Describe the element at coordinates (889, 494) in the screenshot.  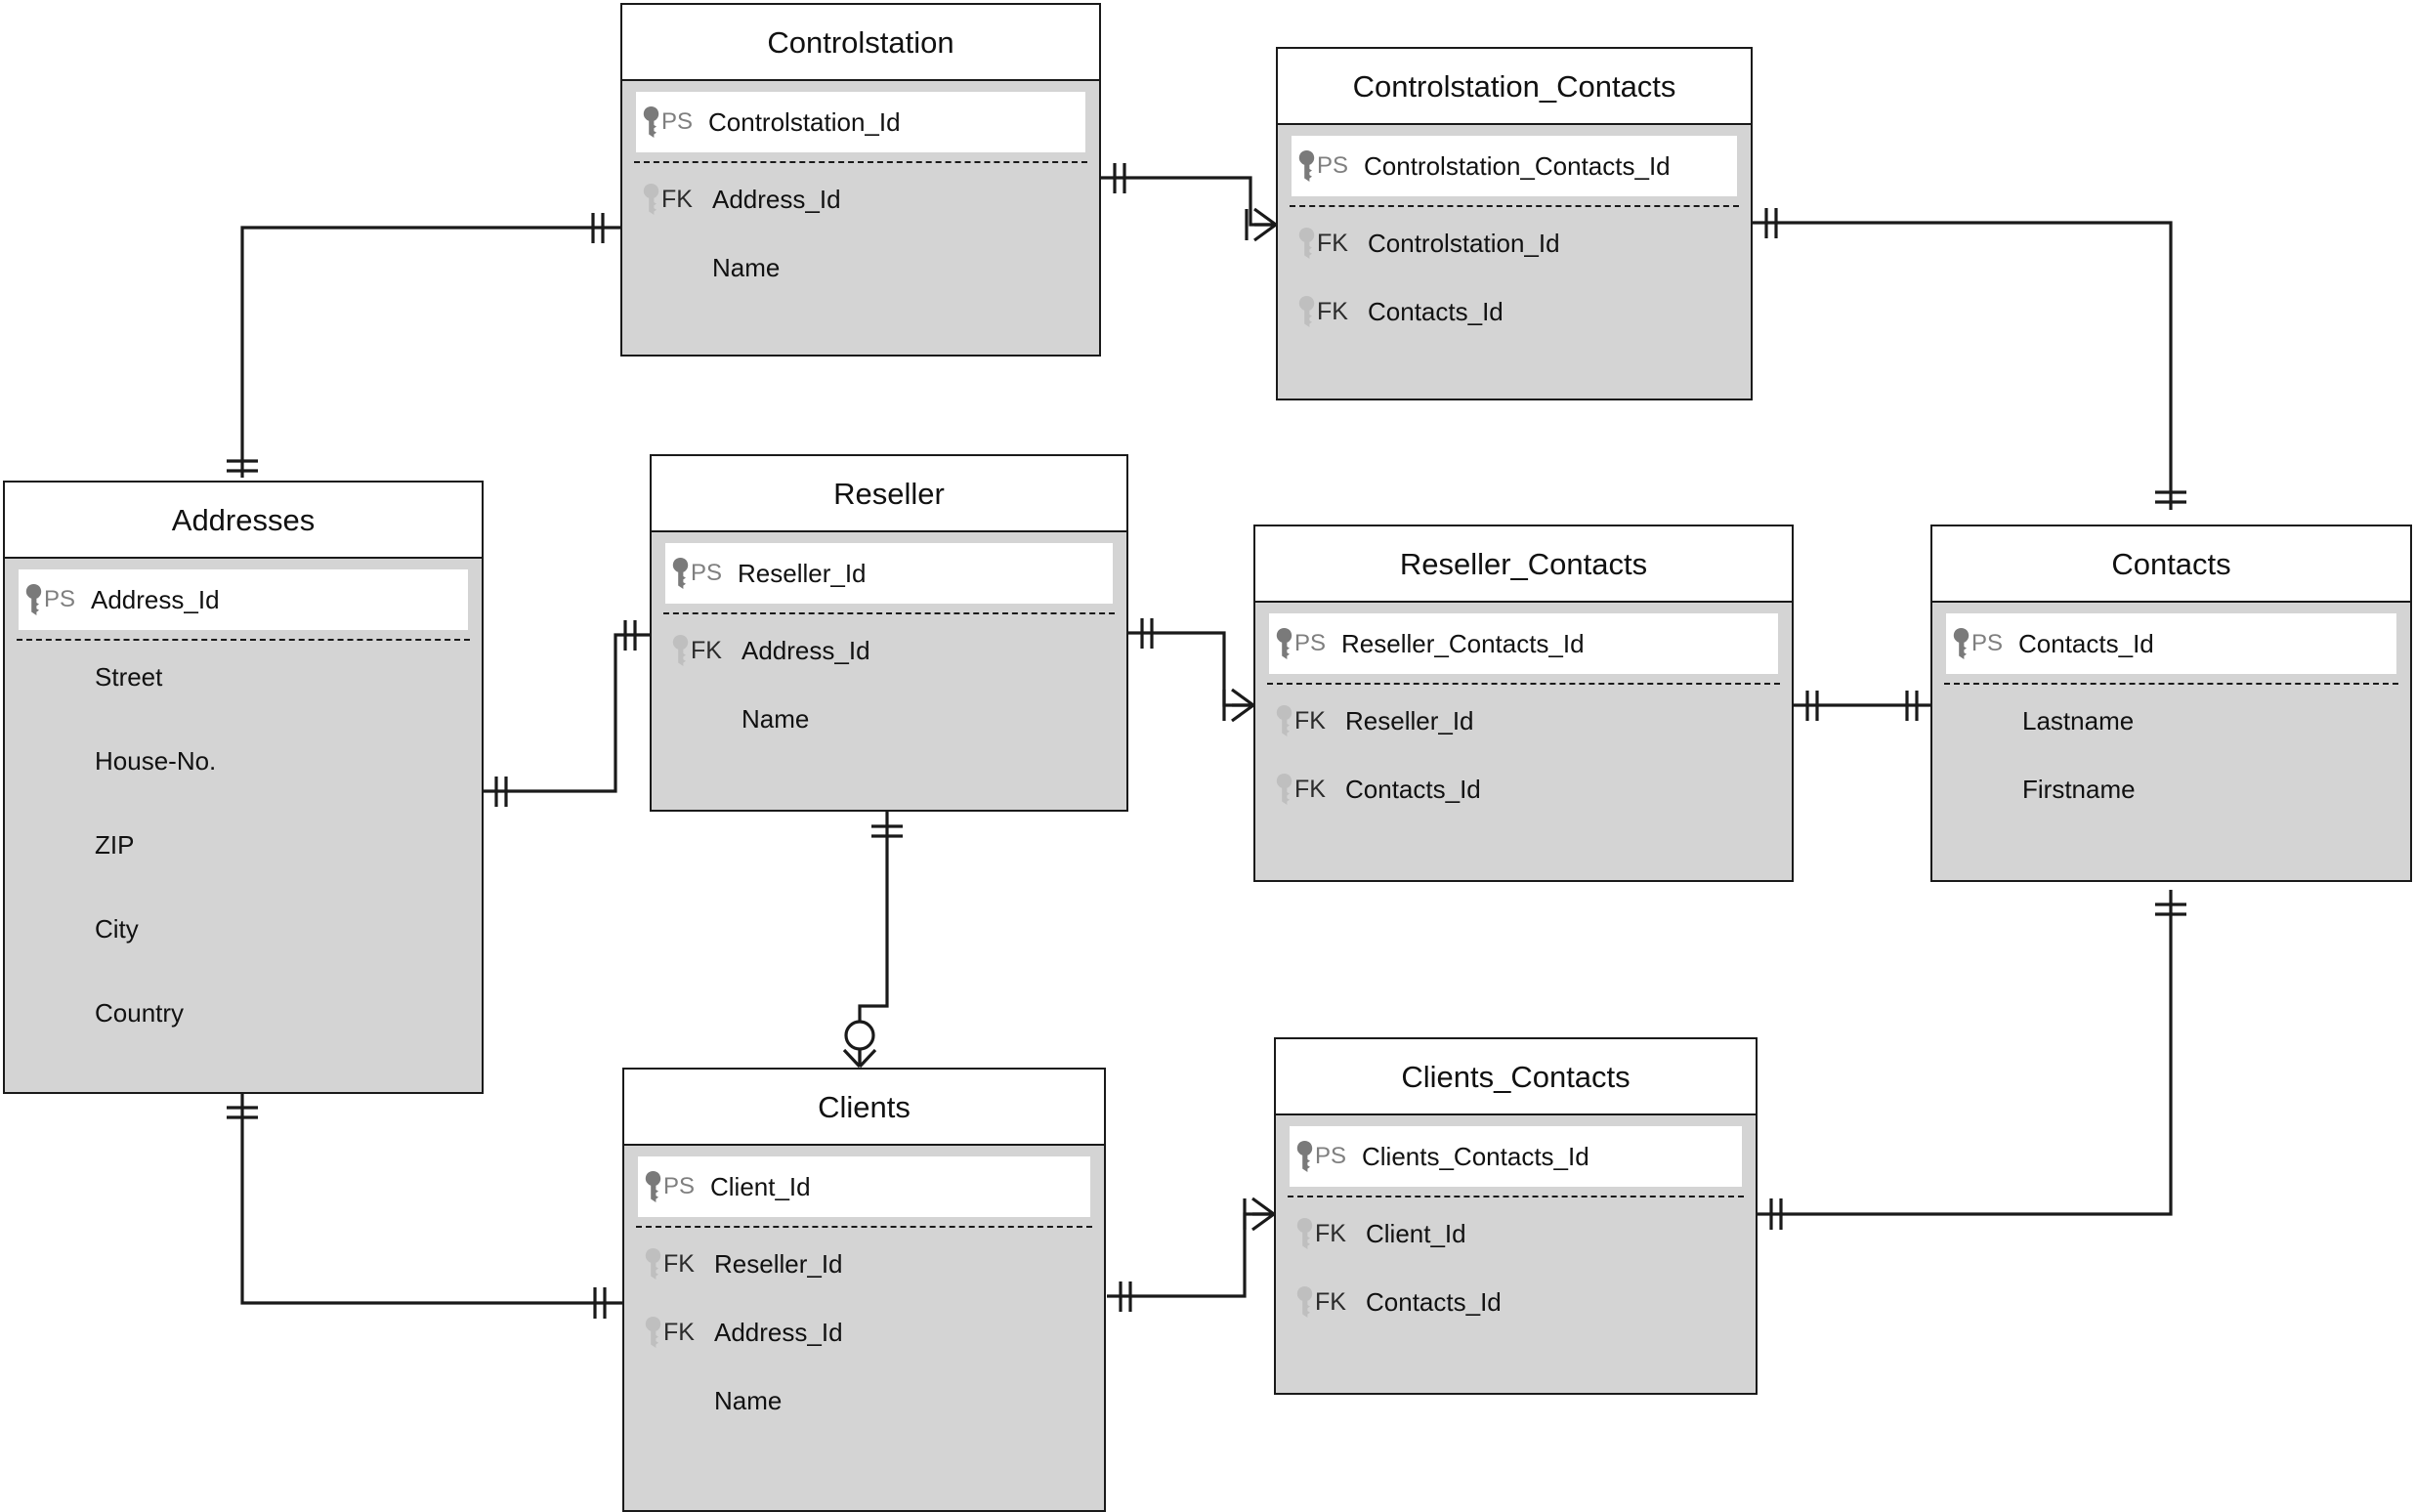
I see `entity-title: Reseller` at that location.